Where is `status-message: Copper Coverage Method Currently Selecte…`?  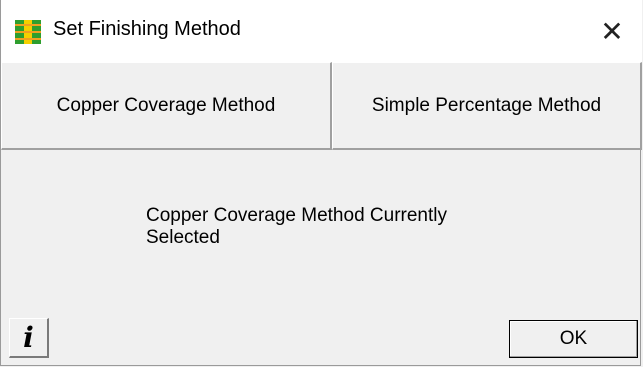 status-message: Copper Coverage Method Currently Selecte… is located at coordinates (336, 227).